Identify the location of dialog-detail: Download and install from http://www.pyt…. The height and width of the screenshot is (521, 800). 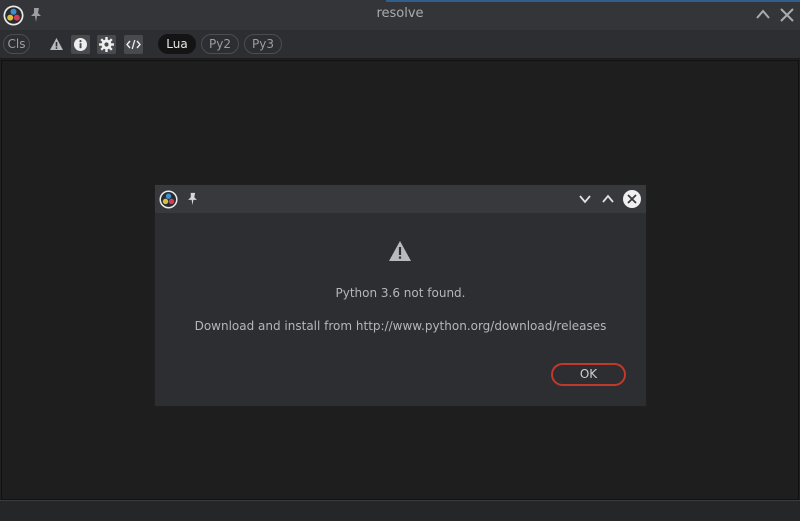
(400, 326).